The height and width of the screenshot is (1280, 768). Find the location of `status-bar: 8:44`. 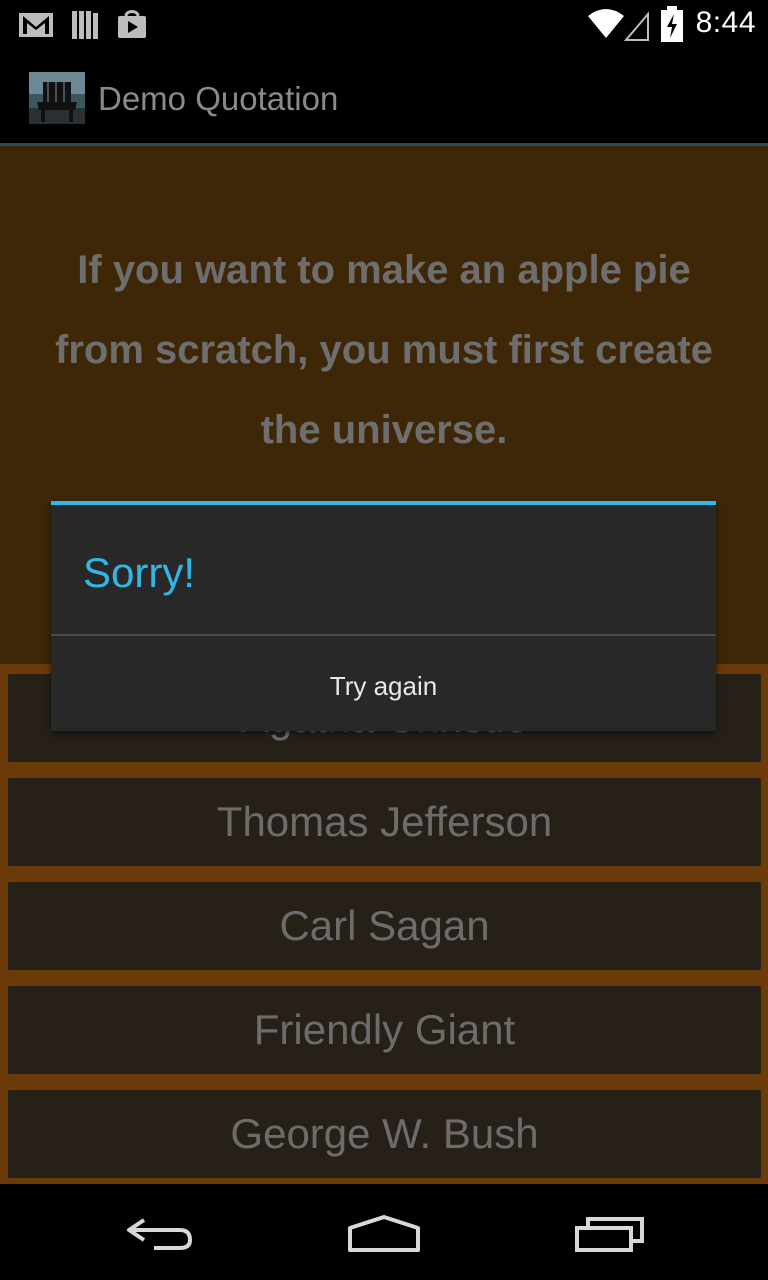

status-bar: 8:44 is located at coordinates (384, 25).